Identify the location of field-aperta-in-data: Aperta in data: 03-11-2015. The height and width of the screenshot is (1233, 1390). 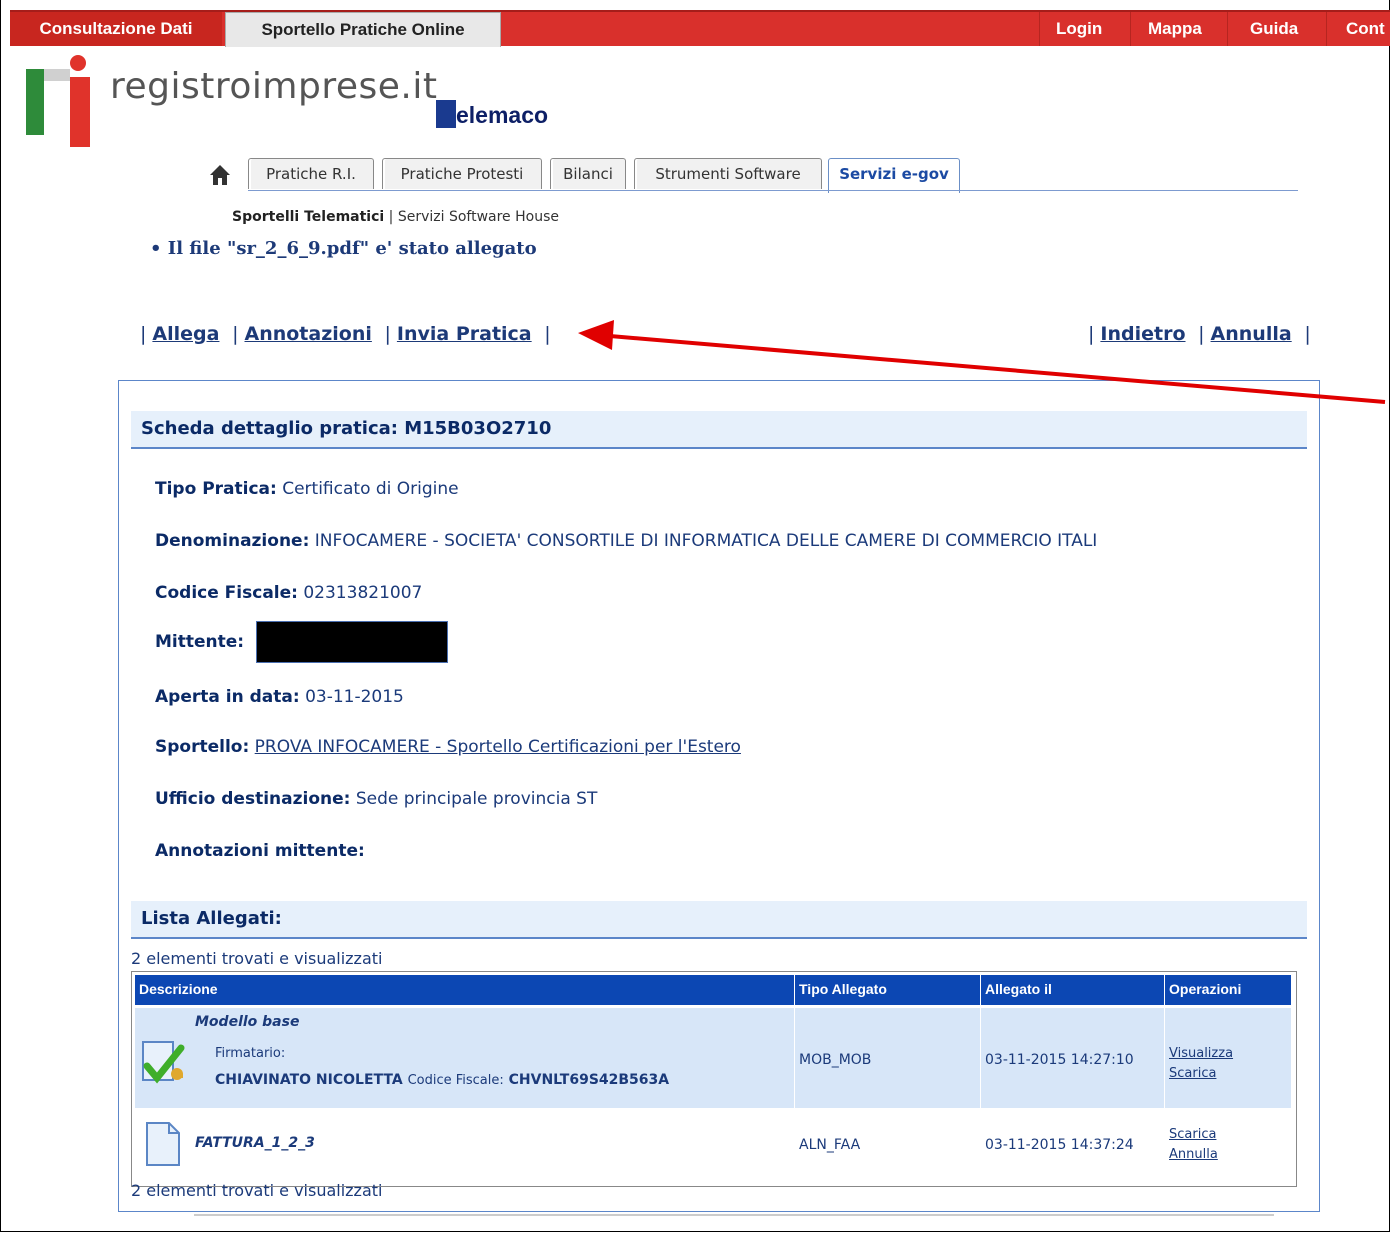
(279, 697).